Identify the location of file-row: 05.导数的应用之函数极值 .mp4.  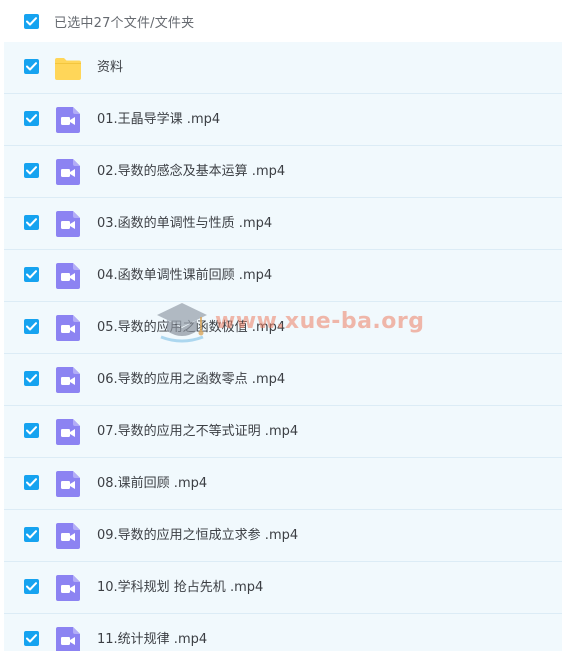
(283, 328).